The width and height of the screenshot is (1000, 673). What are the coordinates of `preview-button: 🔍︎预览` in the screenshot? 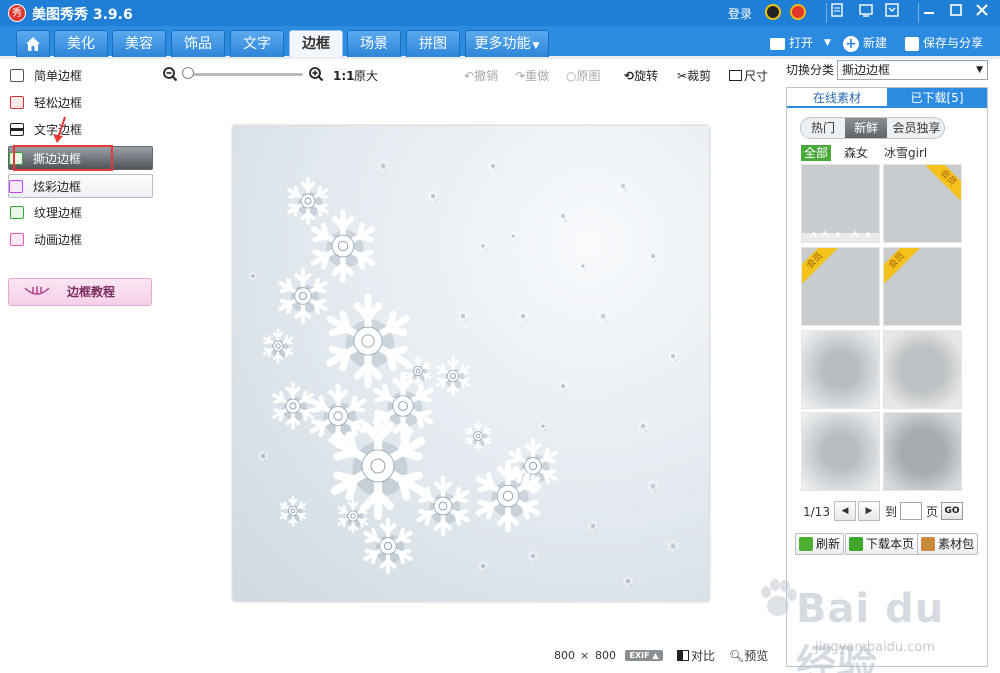 It's located at (748, 656).